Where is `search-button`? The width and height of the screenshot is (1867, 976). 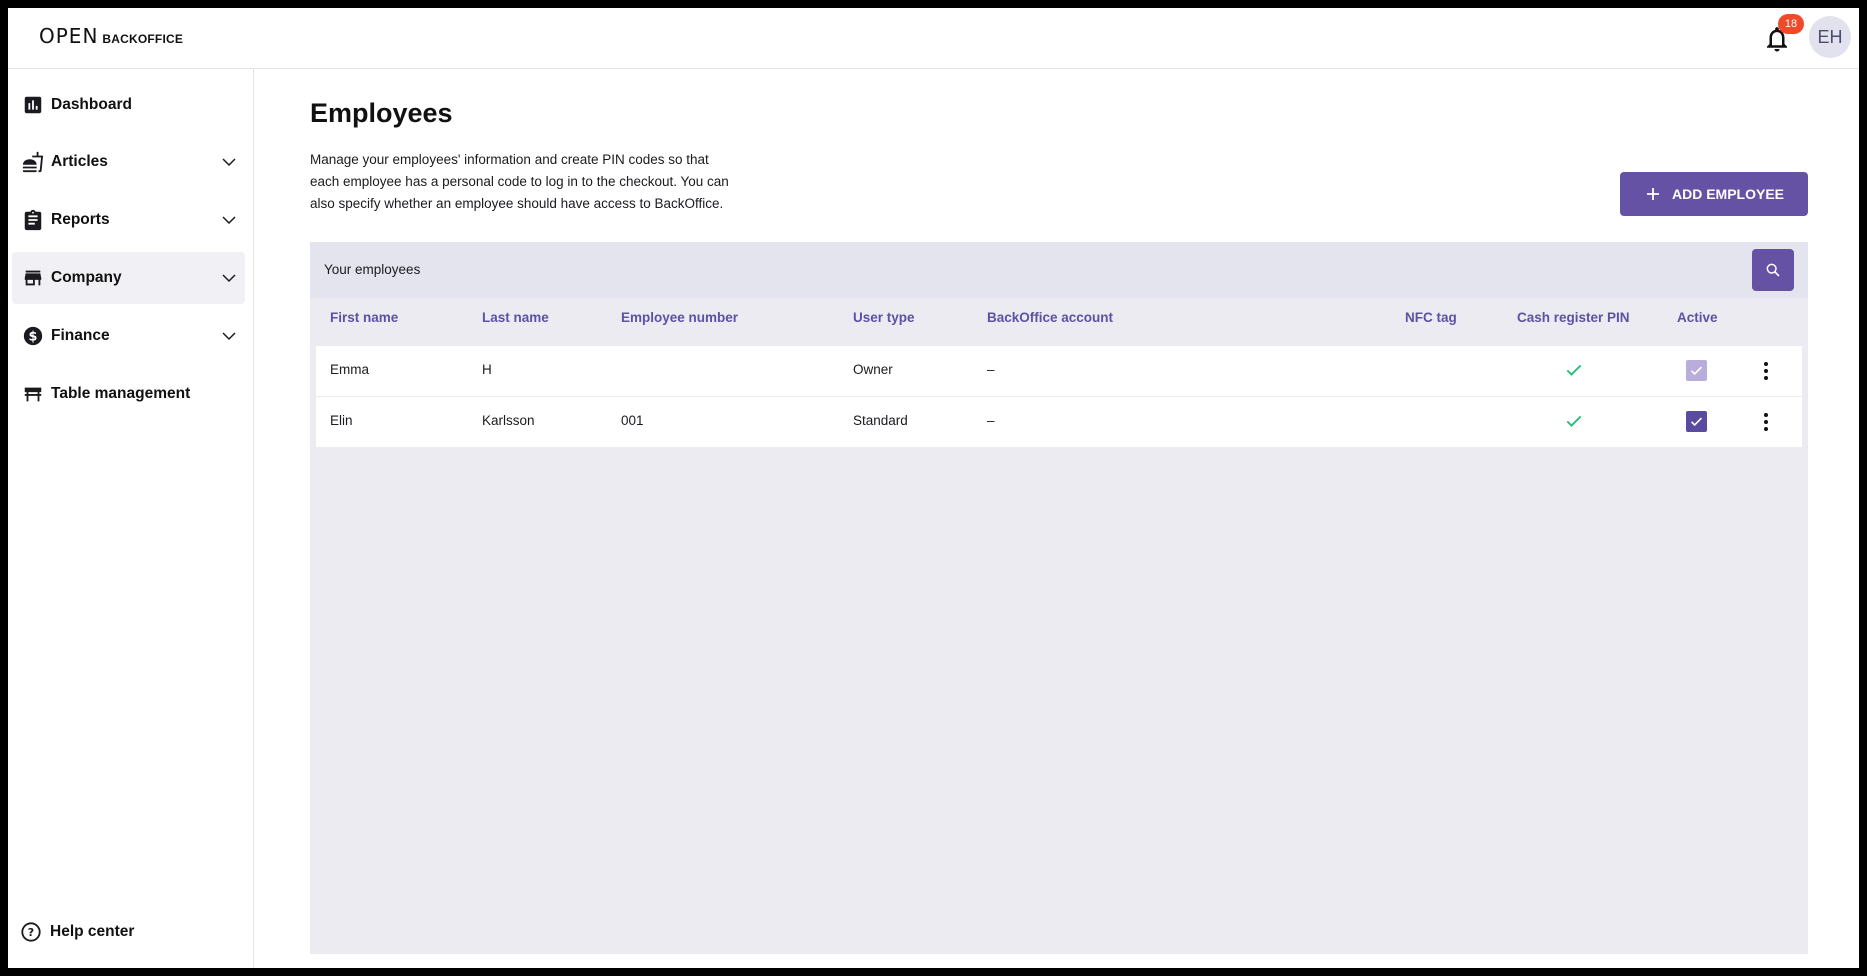
search-button is located at coordinates (1773, 270).